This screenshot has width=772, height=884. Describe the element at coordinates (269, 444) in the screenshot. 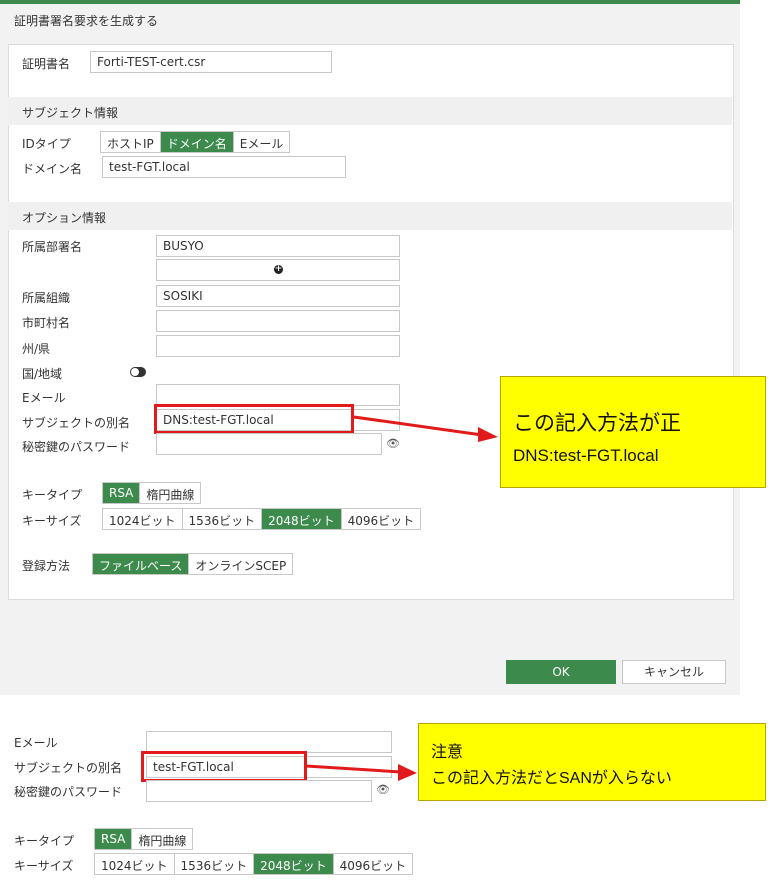

I see `password-input` at that location.